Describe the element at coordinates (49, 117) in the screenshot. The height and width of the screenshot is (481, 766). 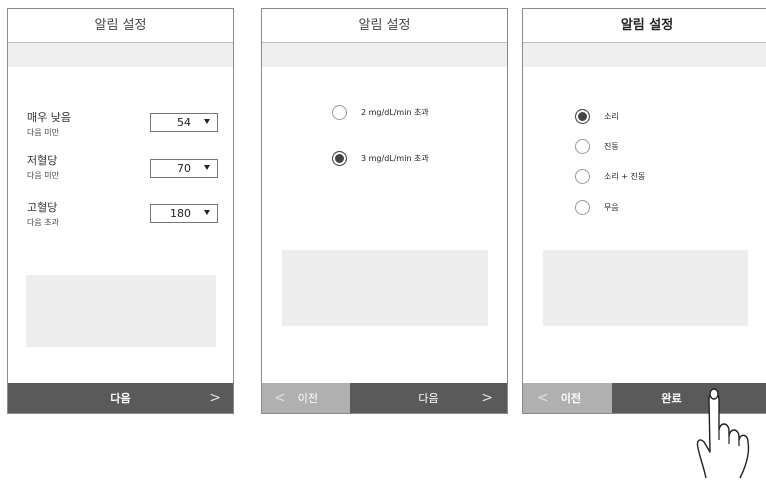
I see `threshold-label: 매우 낮음` at that location.